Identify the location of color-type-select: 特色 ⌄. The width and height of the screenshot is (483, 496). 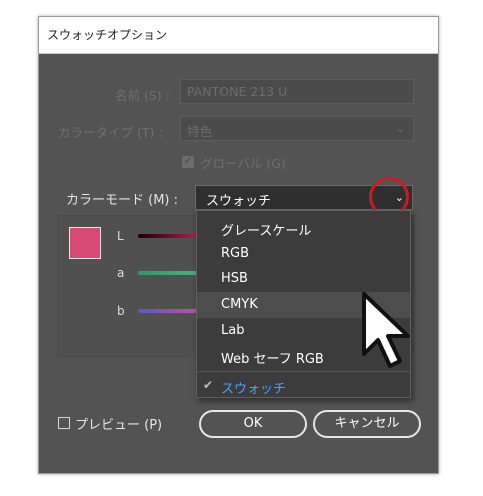
(297, 128).